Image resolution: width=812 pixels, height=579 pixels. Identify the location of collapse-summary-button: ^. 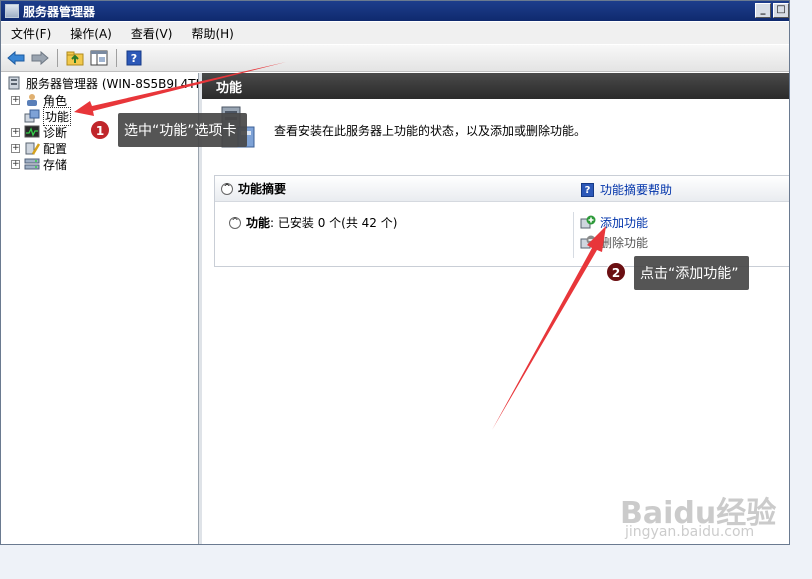
(227, 188).